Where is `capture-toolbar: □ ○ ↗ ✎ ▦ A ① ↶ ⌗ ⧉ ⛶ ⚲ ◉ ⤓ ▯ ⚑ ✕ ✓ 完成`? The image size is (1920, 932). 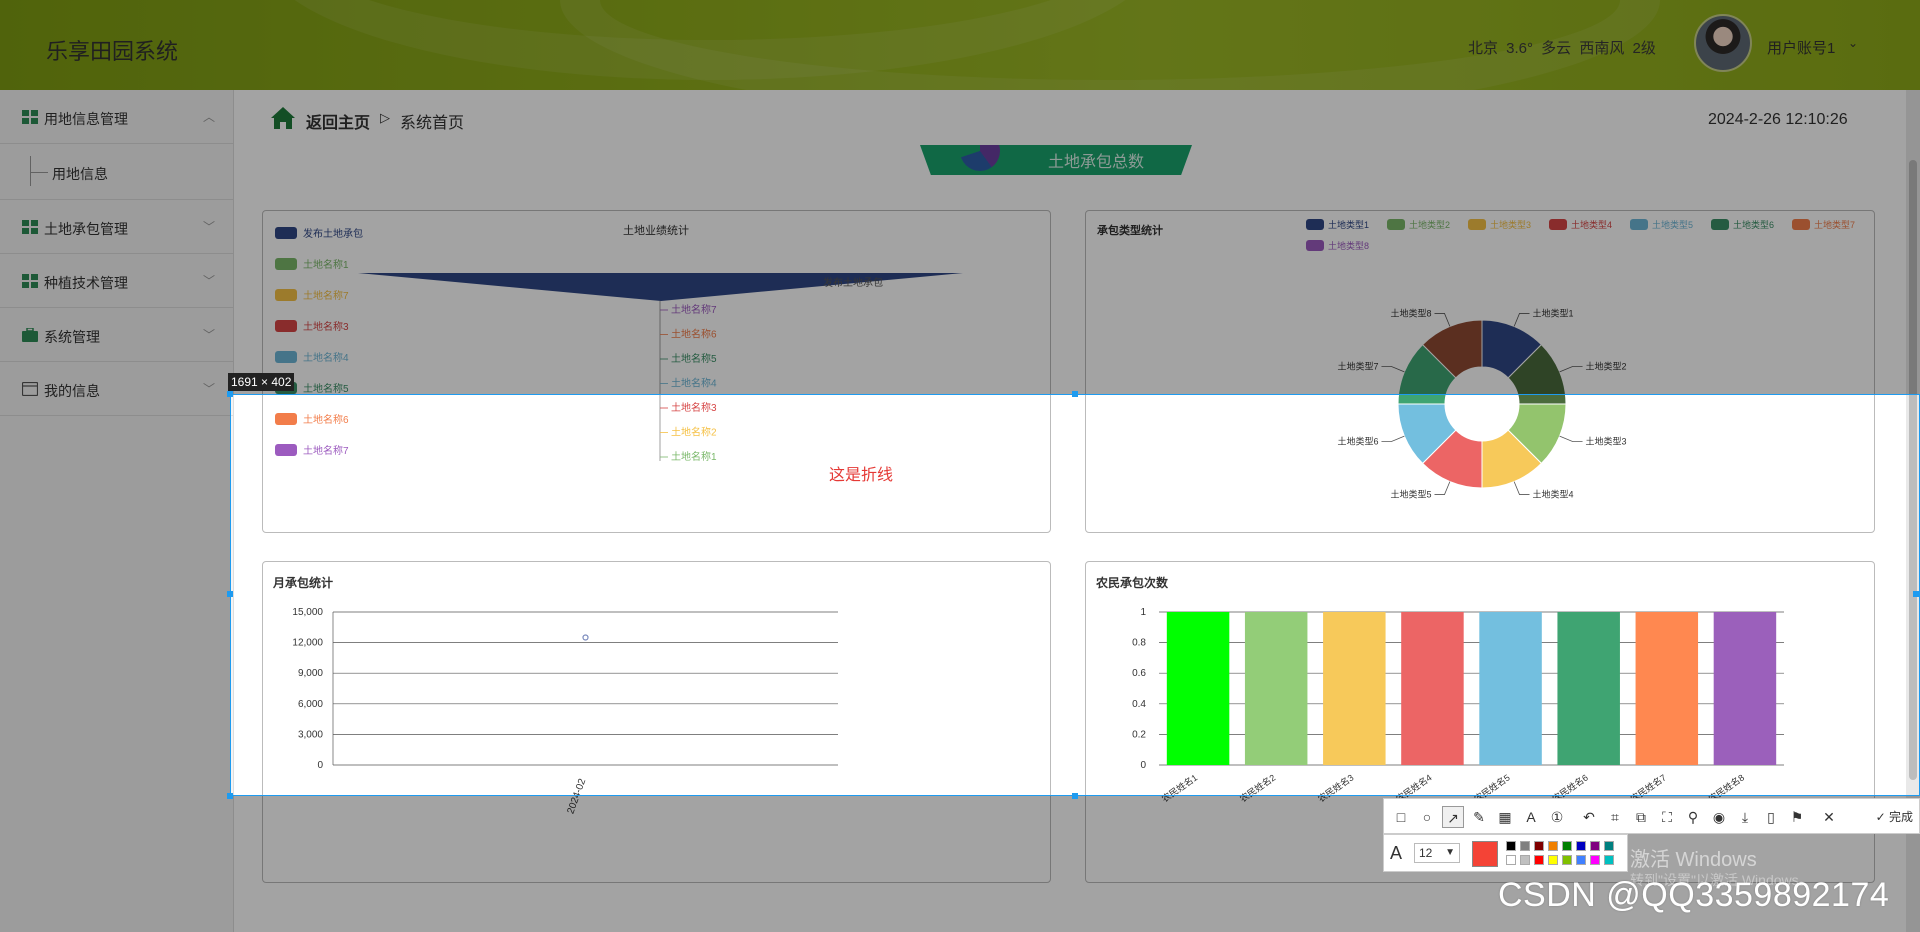
capture-toolbar: □ ○ ↗ ✎ ▦ A ① ↶ ⌗ ⧉ ⛶ ⚲ ◉ ⤓ ▯ ⚑ ✕ ✓ 完成 is located at coordinates (1651, 816).